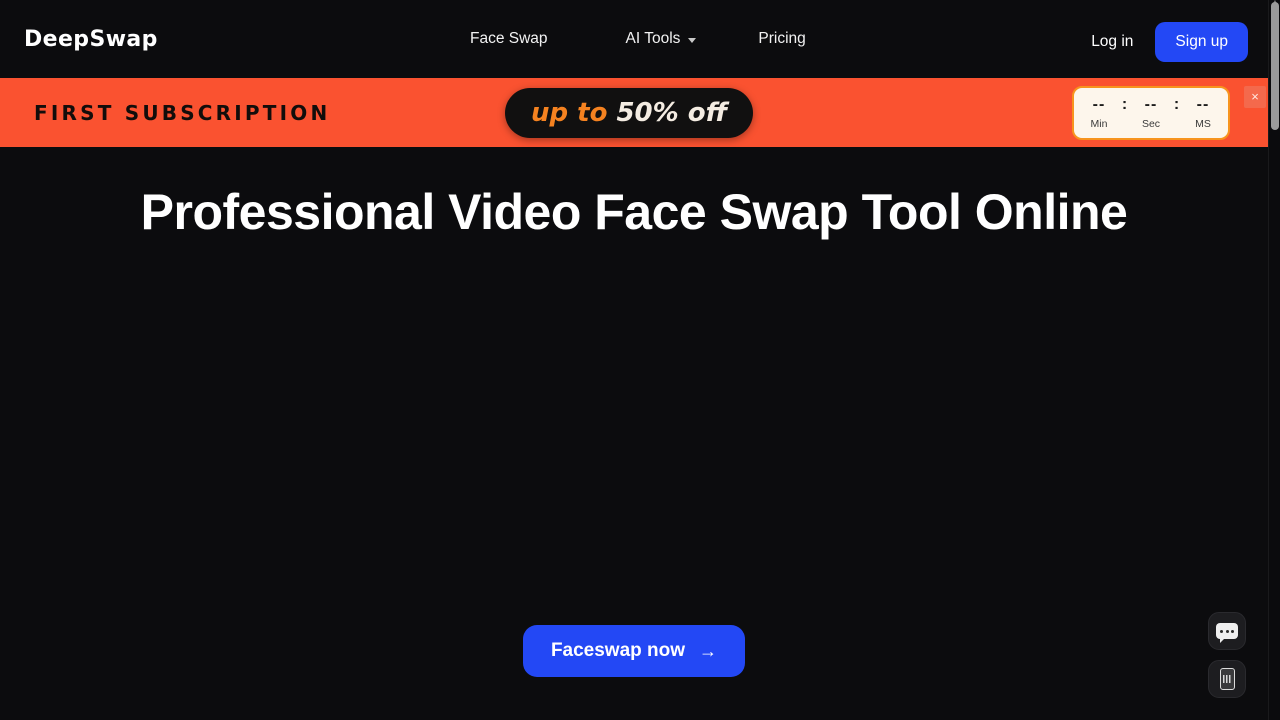 This screenshot has width=1280, height=720. I want to click on countdown-seconds: --, so click(1151, 104).